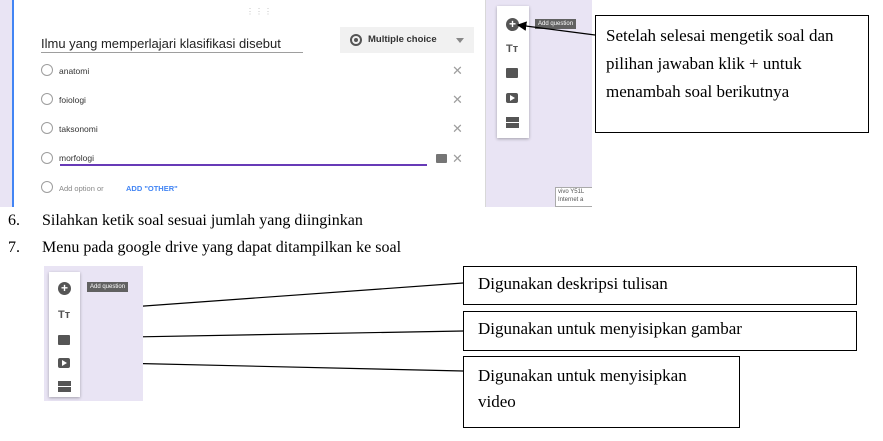  I want to click on toolbar-screenshot: + Tт Add question, so click(93, 333).